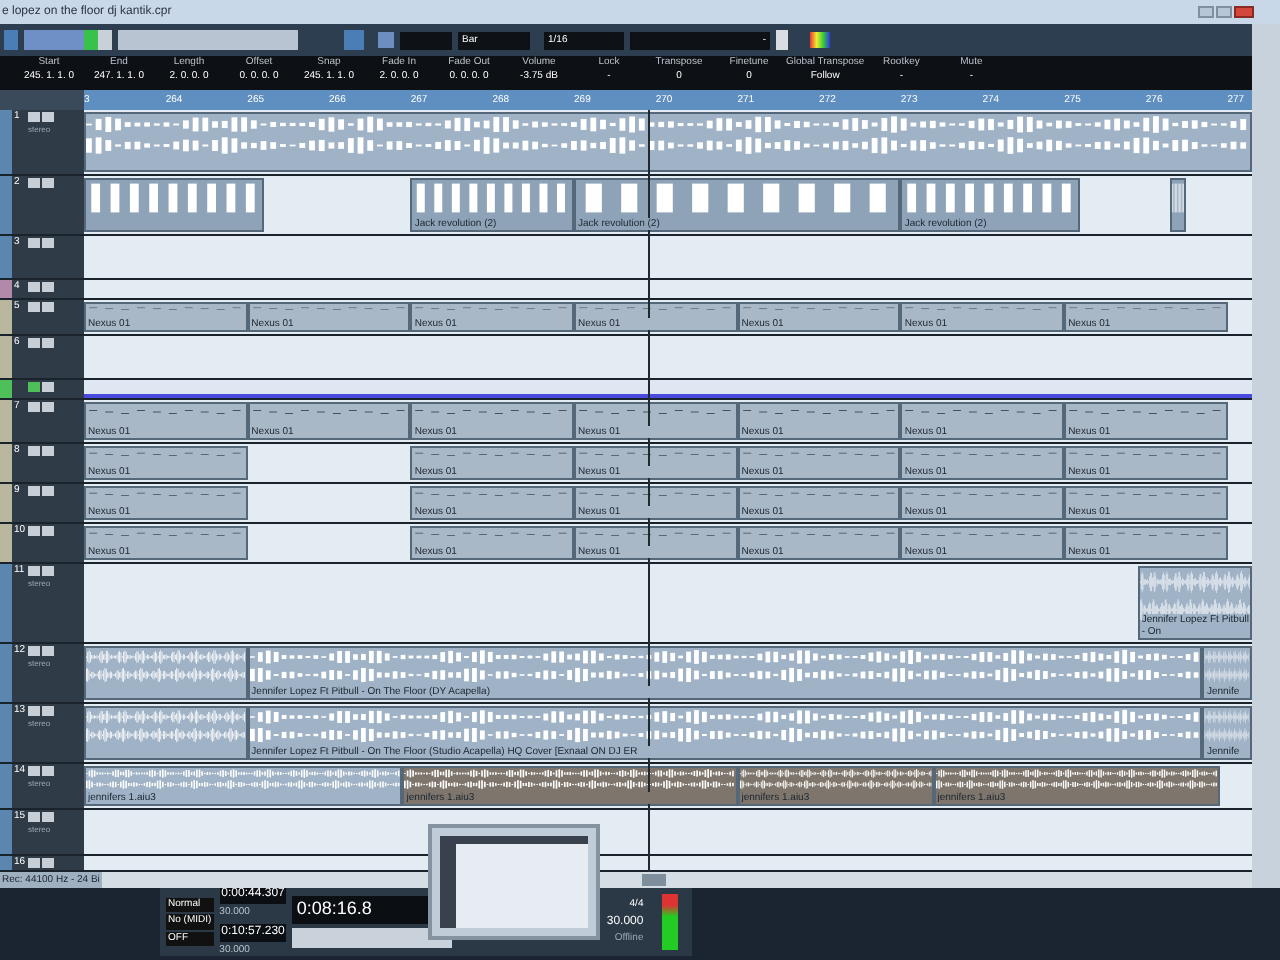 This screenshot has width=1280, height=960. I want to click on color-palette-icon, so click(820, 40).